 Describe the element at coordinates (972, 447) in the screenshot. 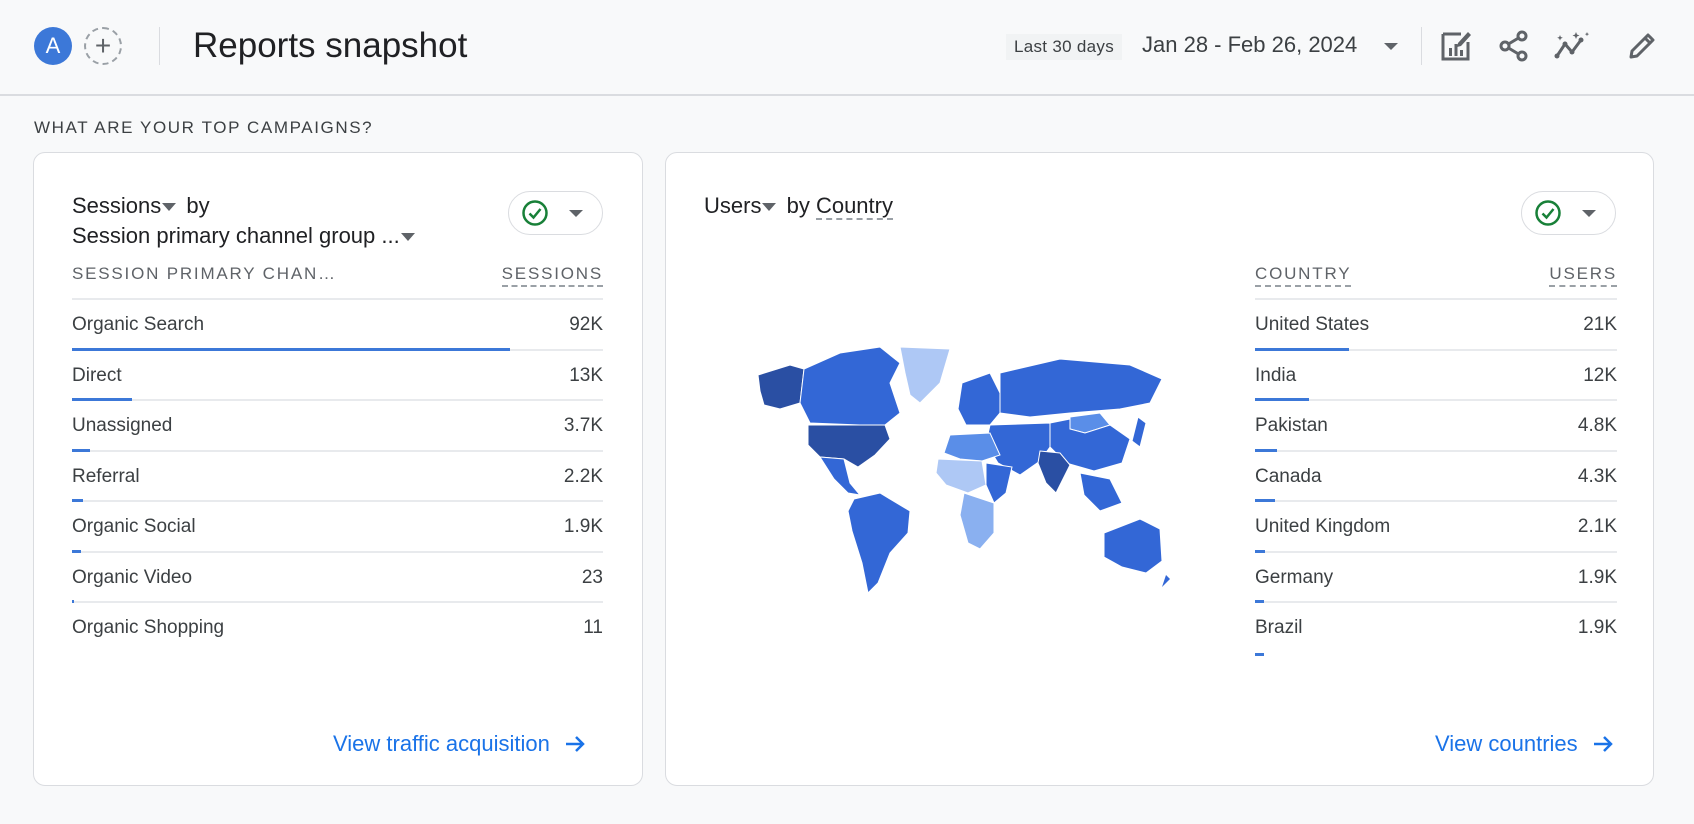

I see `map-region-north-africa` at that location.